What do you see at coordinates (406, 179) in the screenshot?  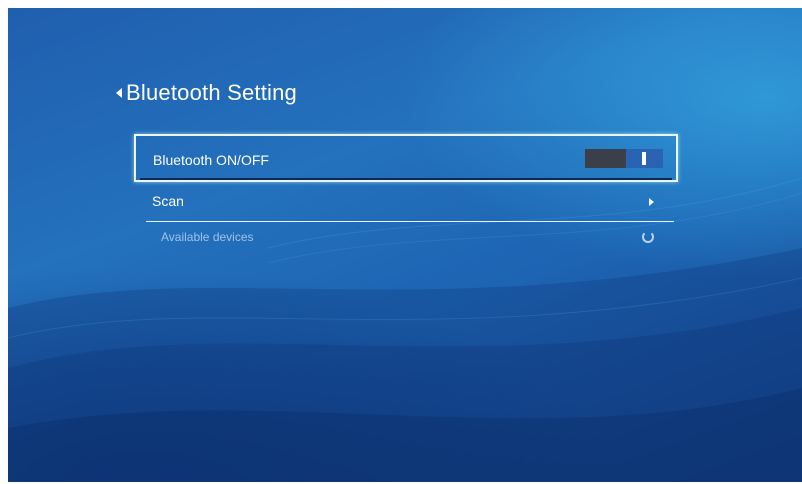 I see `row-underline` at bounding box center [406, 179].